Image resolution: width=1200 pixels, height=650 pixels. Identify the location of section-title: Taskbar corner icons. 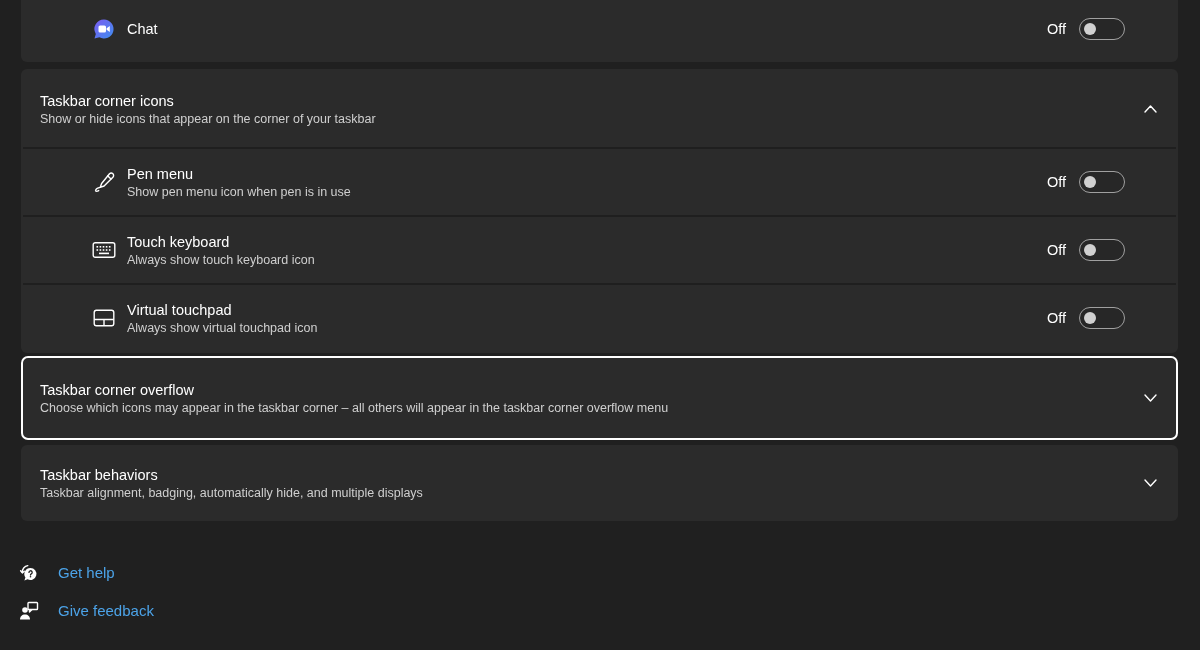
(107, 101).